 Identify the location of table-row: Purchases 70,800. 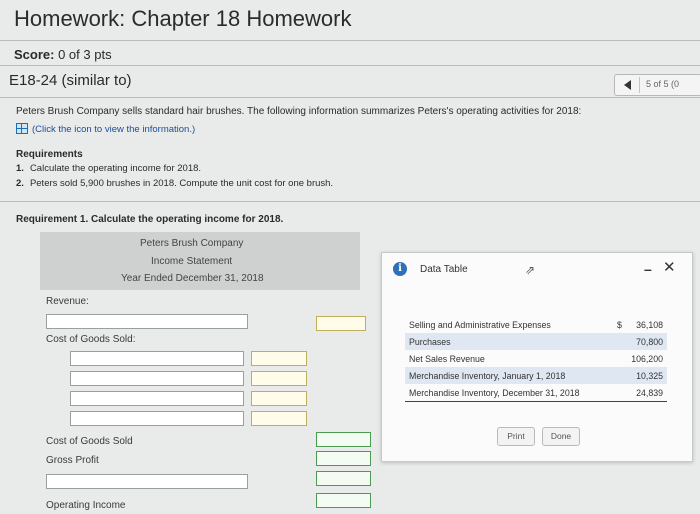
(536, 341).